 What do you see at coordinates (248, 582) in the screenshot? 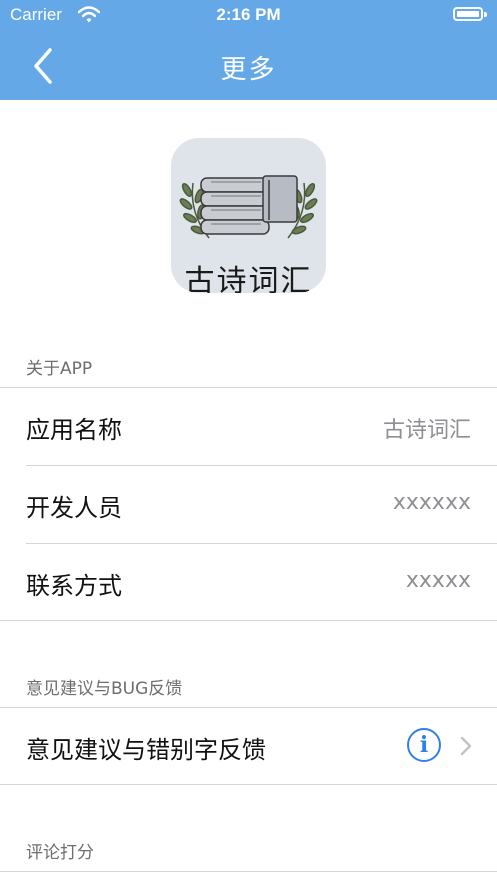
I see `row-contact: 联系方式 xxxxx` at bounding box center [248, 582].